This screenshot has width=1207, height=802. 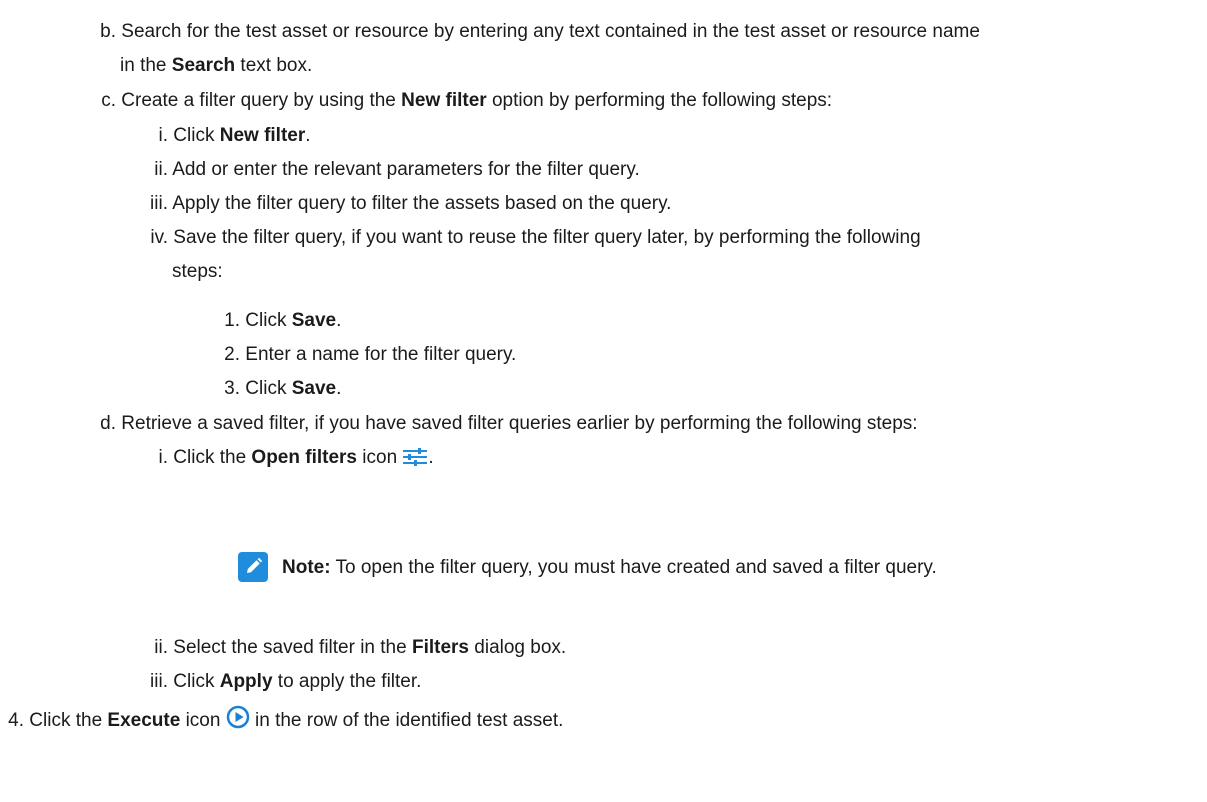 I want to click on step-c-iii-marker: iii., so click(x=159, y=203).